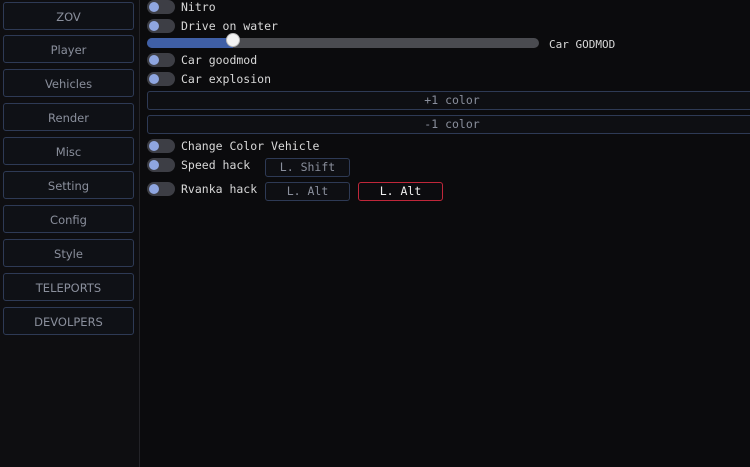 This screenshot has width=750, height=467. Describe the element at coordinates (219, 189) in the screenshot. I see `rvanka-hack-label: Rvanka hack` at that location.